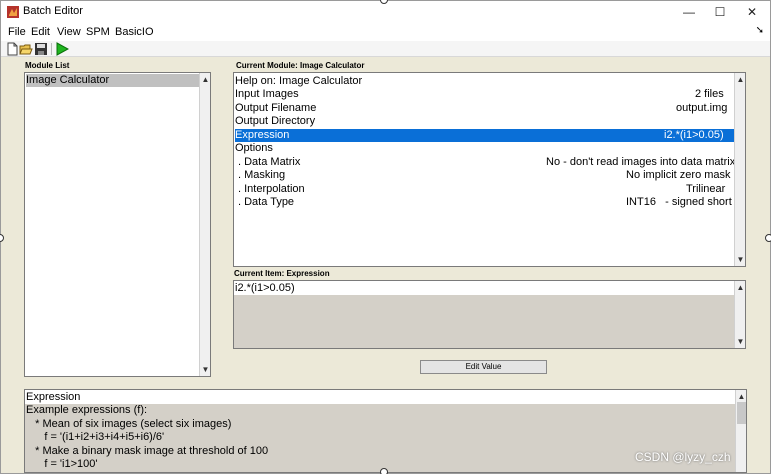  What do you see at coordinates (385, 32) in the screenshot?
I see `menu-bar: File Edit View SPM BasicIO ➘` at bounding box center [385, 32].